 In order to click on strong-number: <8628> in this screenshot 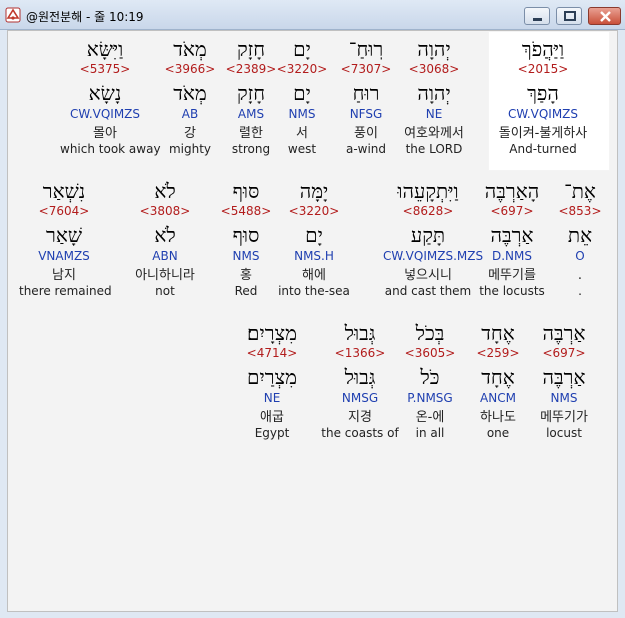, I will do `click(428, 211)`.